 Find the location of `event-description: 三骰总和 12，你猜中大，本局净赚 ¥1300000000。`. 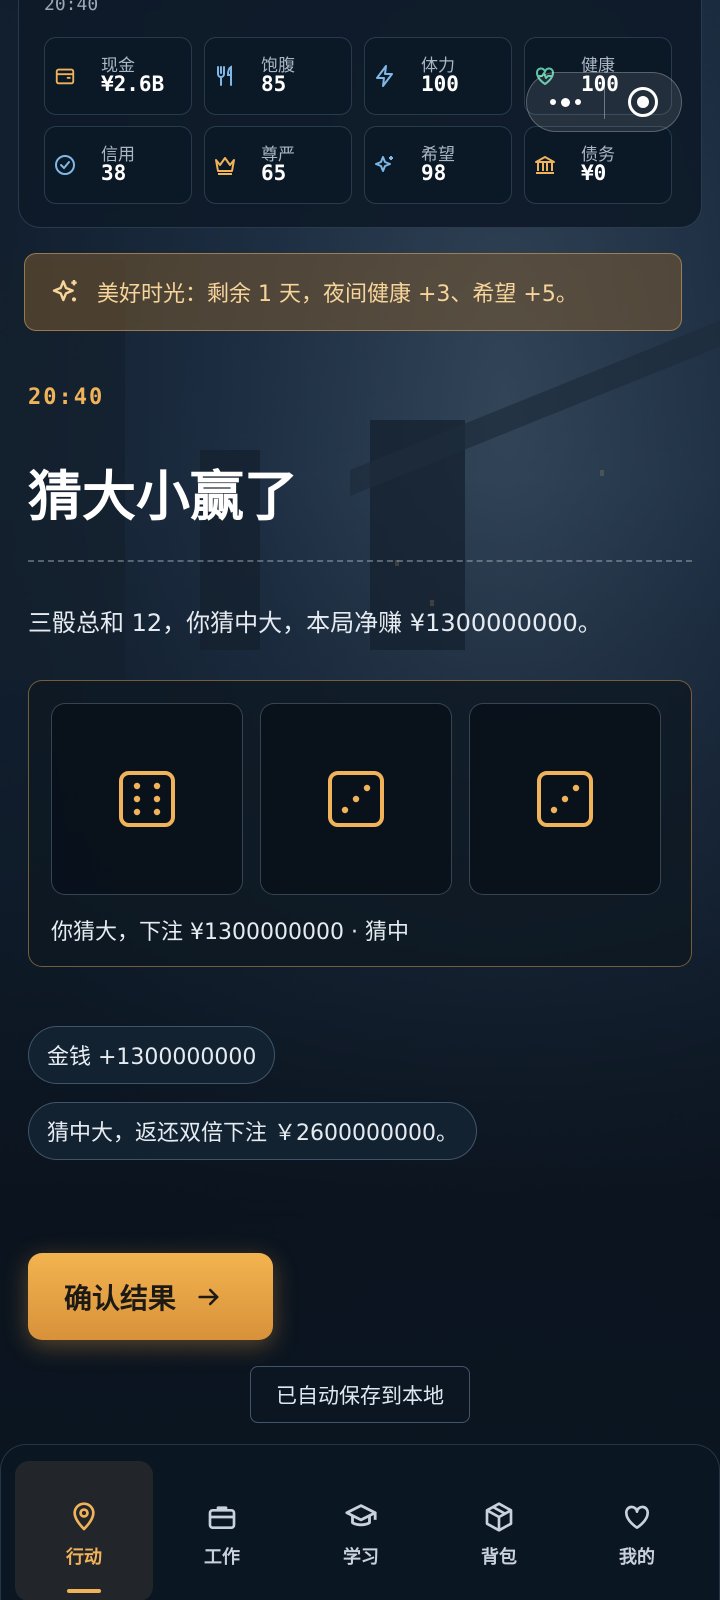

event-description: 三骰总和 12，你猜中大，本局净赚 ¥1300000000。 is located at coordinates (315, 623).